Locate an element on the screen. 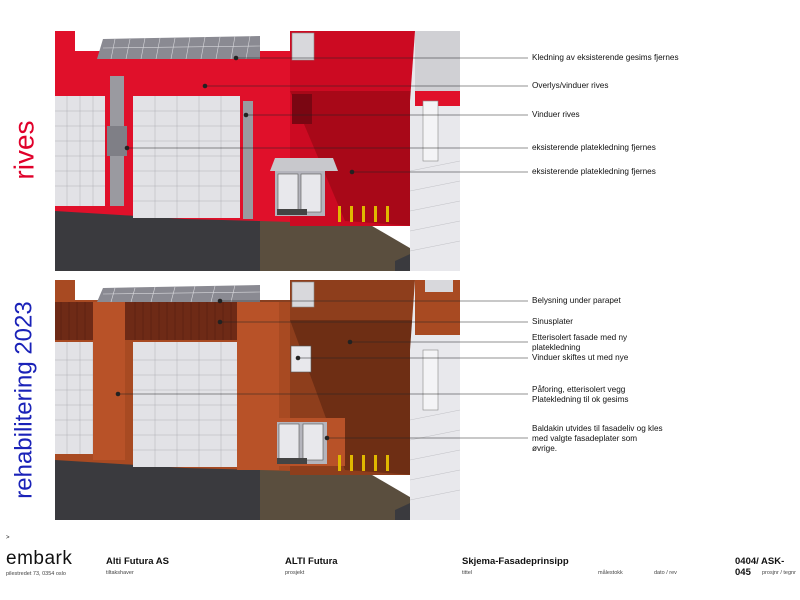 This screenshot has height=600, width=800. label-rives: rives is located at coordinates (24, 150).